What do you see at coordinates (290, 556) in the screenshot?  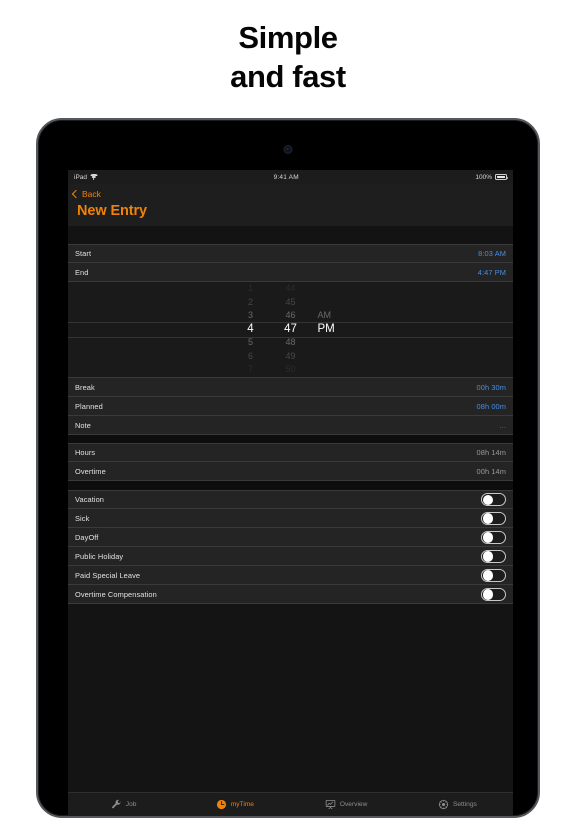 I see `table-row-public-holiday: Public Holiday` at bounding box center [290, 556].